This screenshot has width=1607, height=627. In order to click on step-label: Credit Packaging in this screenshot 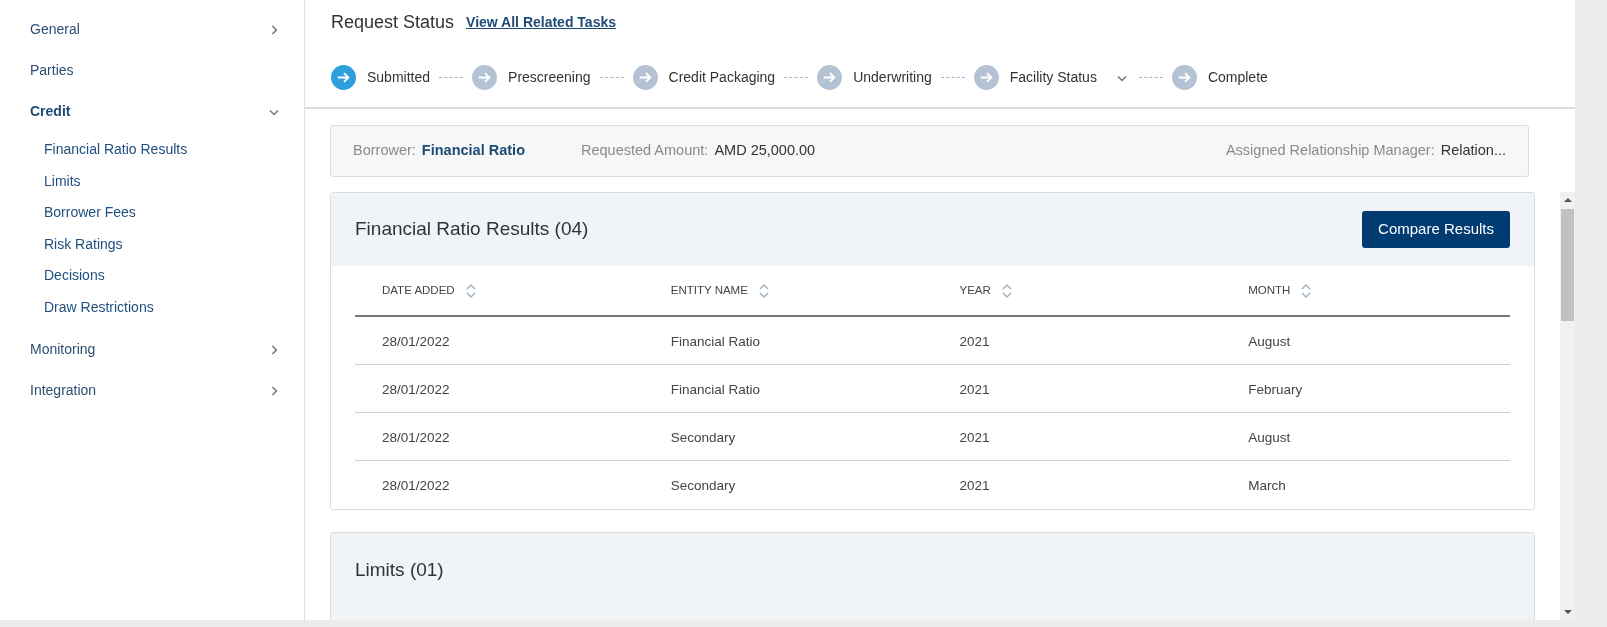, I will do `click(722, 77)`.